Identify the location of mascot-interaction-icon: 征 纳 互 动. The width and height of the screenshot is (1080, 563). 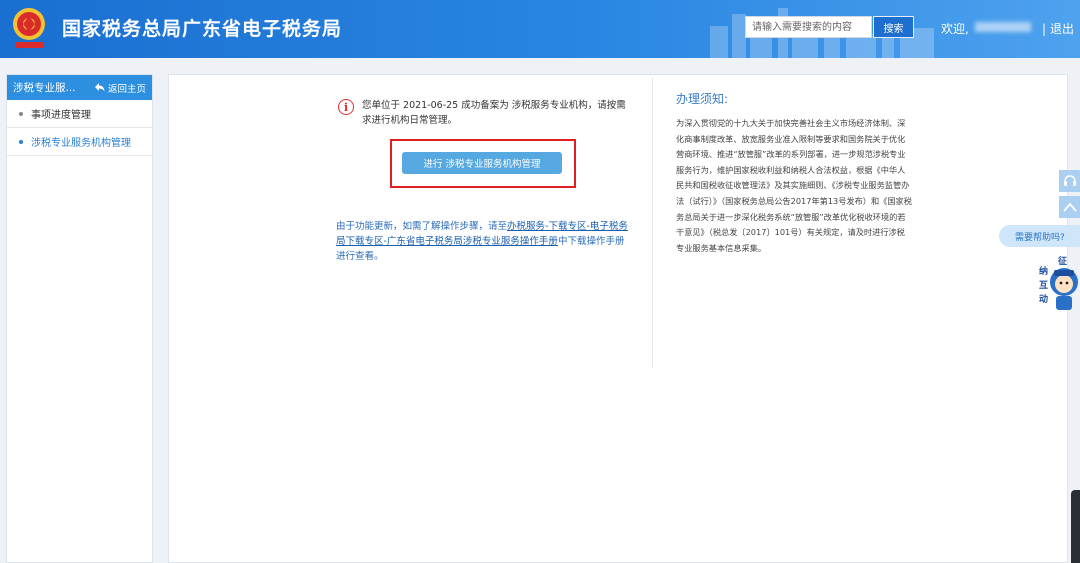
(1058, 282).